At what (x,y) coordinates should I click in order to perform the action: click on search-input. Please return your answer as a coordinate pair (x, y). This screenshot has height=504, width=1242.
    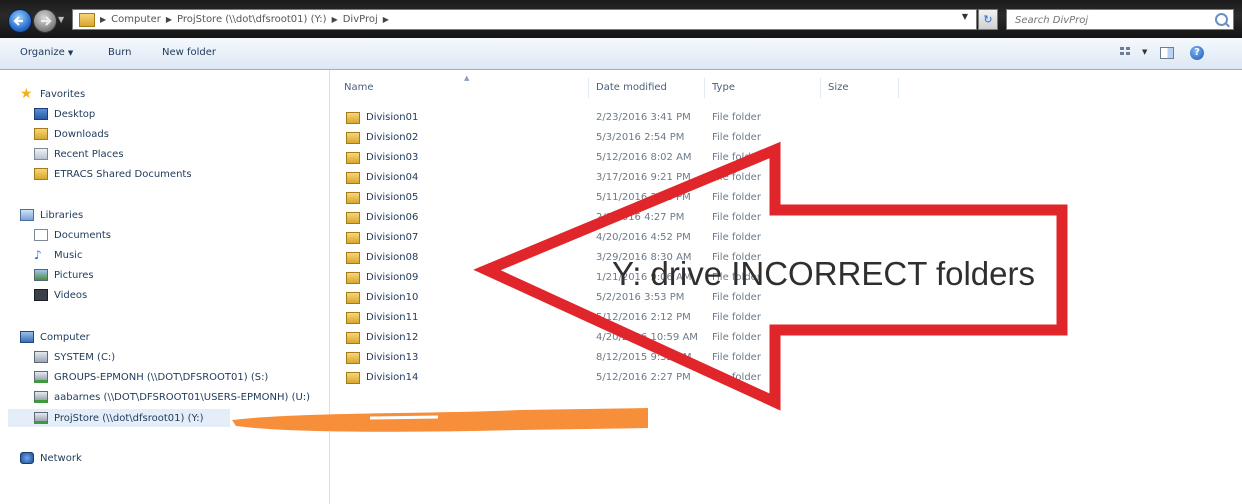
    Looking at the image, I should click on (1110, 20).